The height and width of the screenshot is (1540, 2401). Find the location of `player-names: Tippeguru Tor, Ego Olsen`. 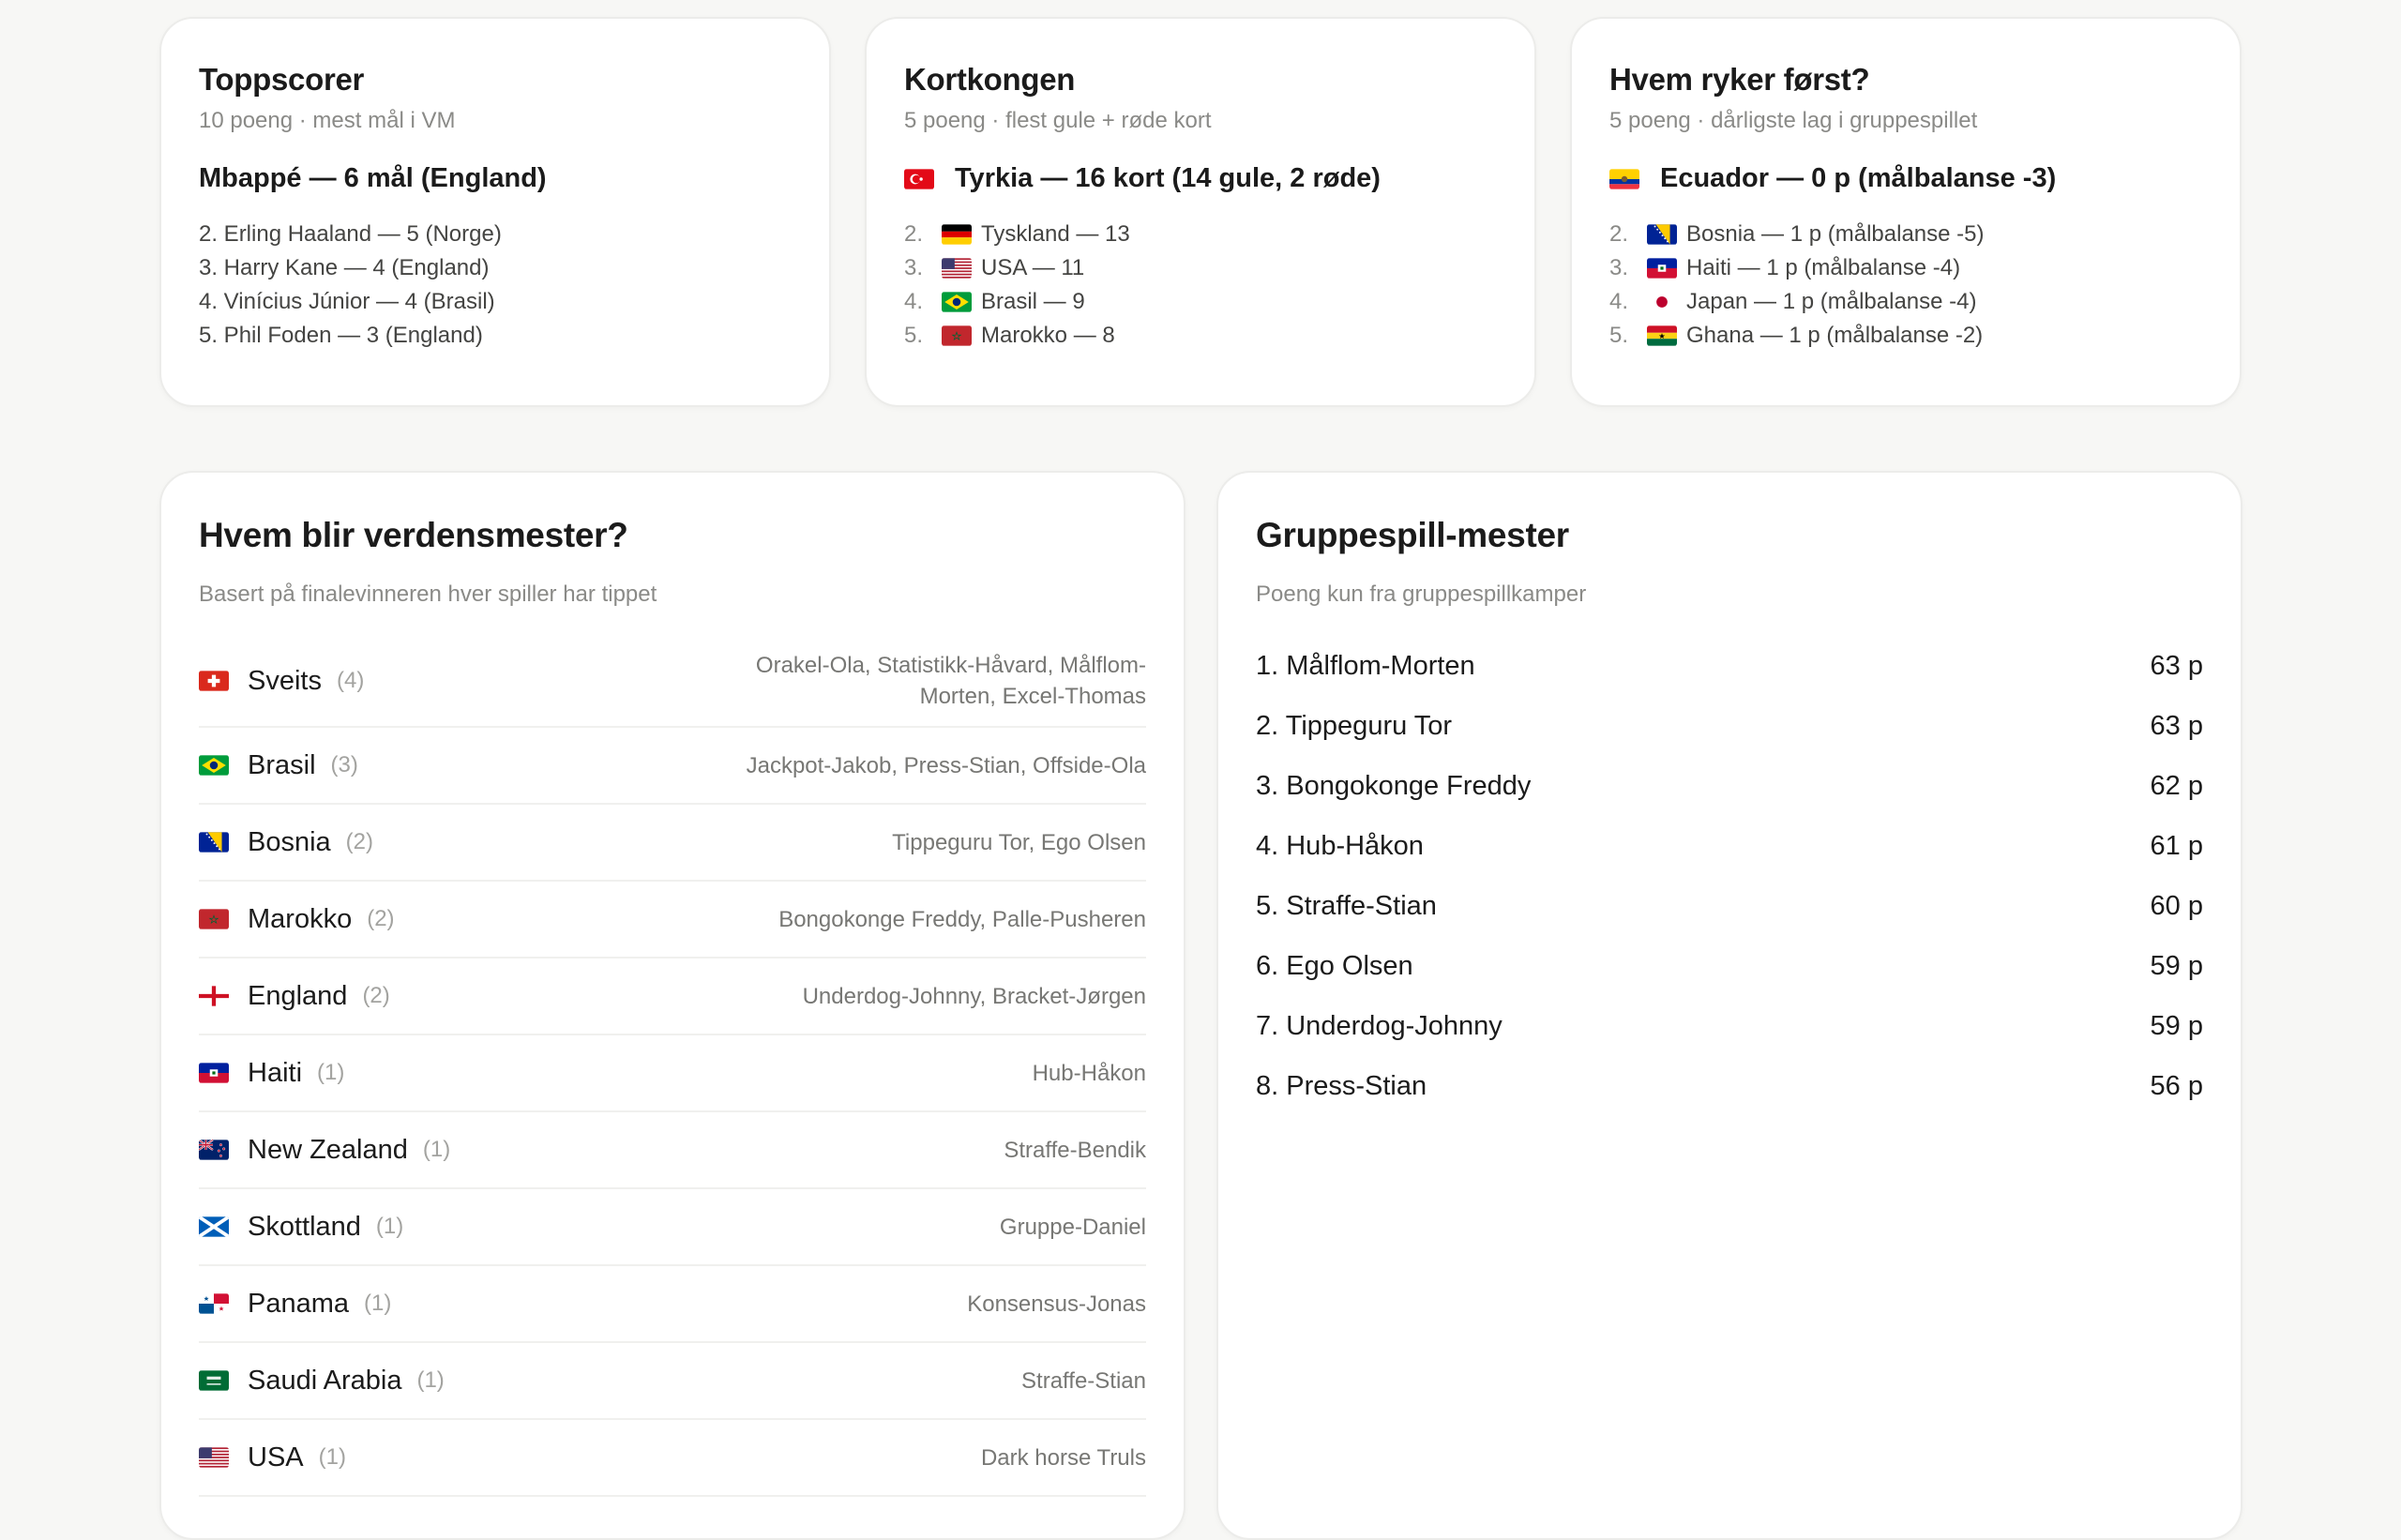

player-names: Tippeguru Tor, Ego Olsen is located at coordinates (1019, 842).